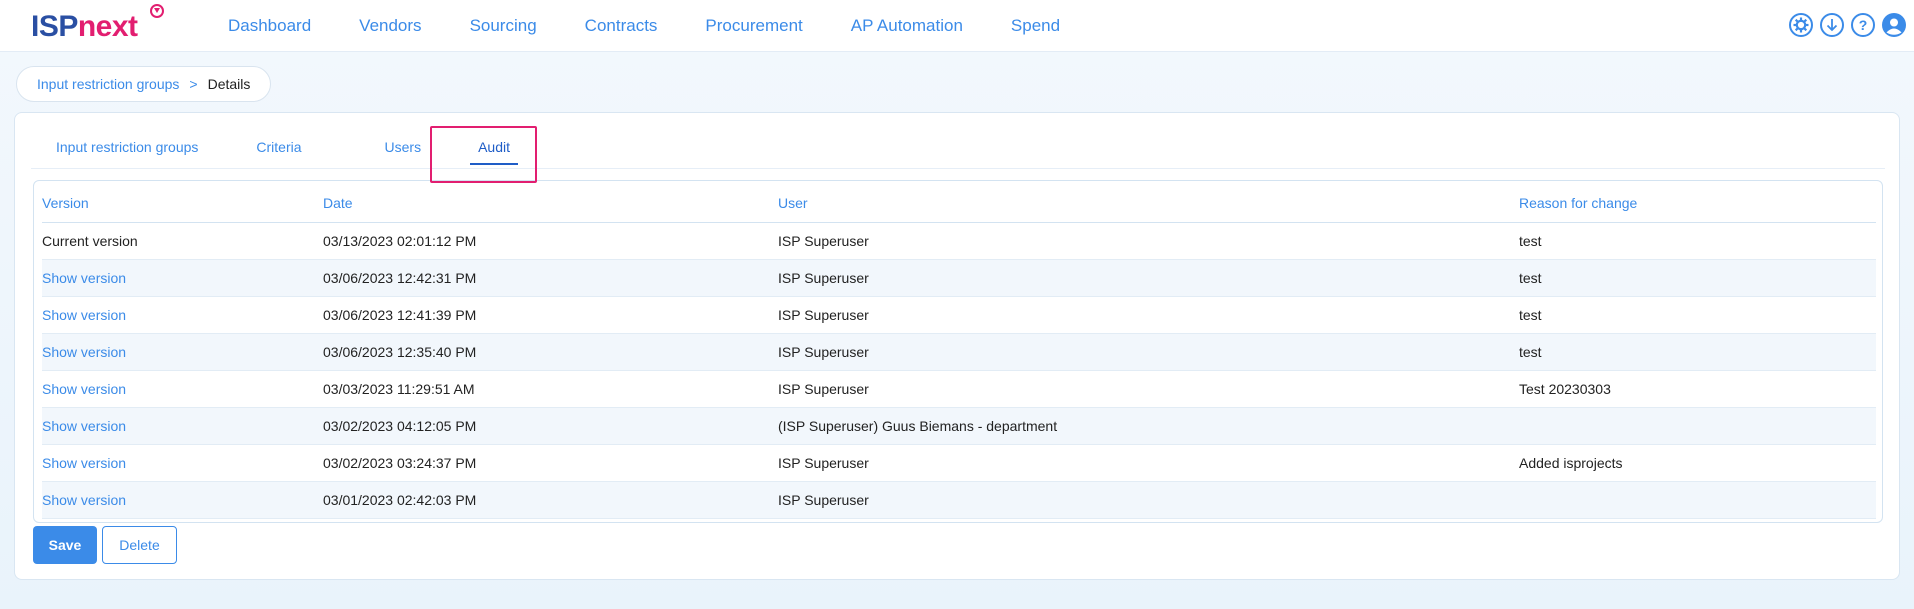  Describe the element at coordinates (107, 26) in the screenshot. I see `logo-text-next: next` at that location.